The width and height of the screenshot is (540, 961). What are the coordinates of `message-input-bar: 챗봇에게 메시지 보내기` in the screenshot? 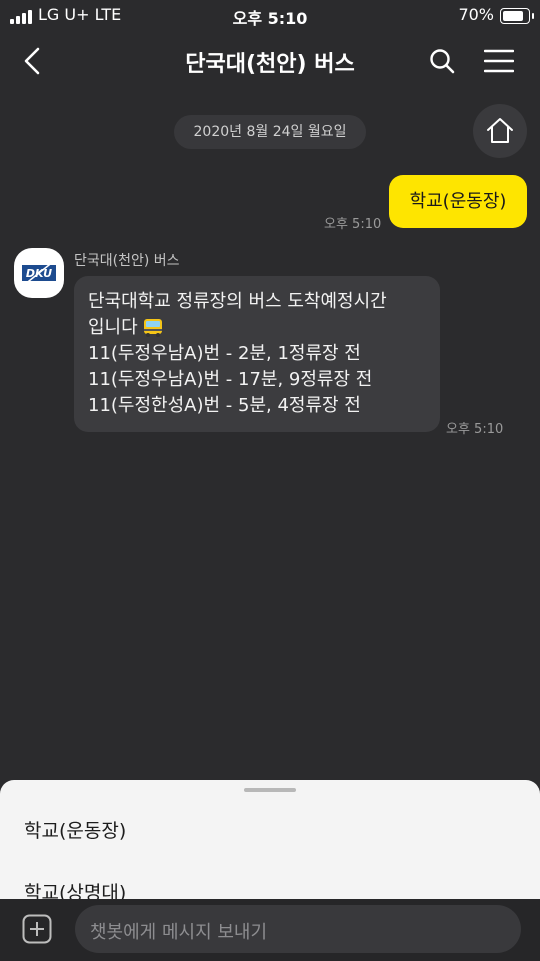 It's located at (270, 930).